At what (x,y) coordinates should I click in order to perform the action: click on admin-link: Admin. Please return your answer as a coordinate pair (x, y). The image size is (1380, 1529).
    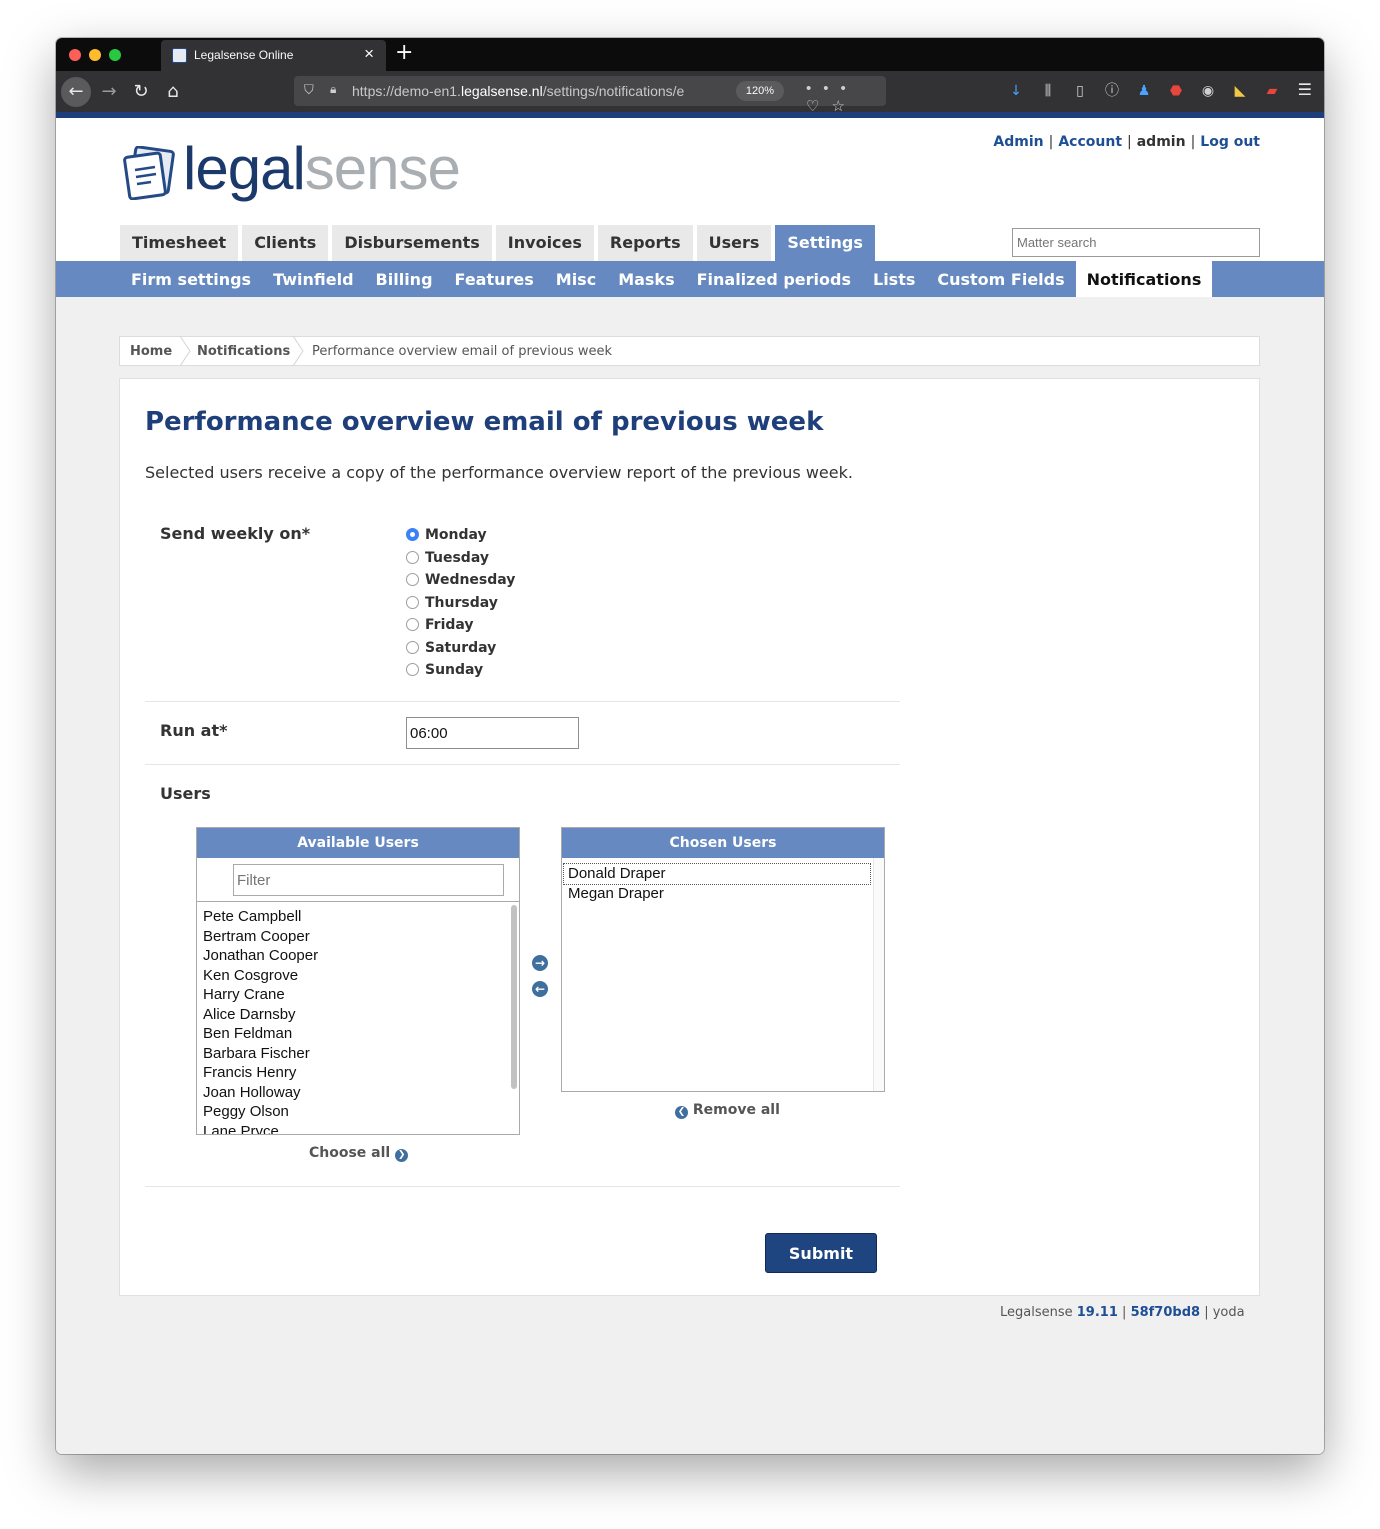
    Looking at the image, I should click on (1018, 142).